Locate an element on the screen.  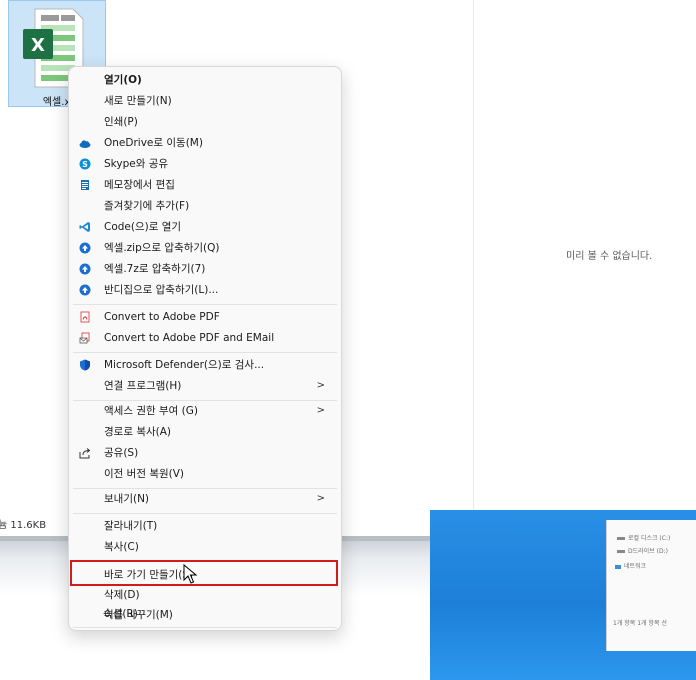
menu-item-properties: 속성(R) is located at coordinates (204, 614).